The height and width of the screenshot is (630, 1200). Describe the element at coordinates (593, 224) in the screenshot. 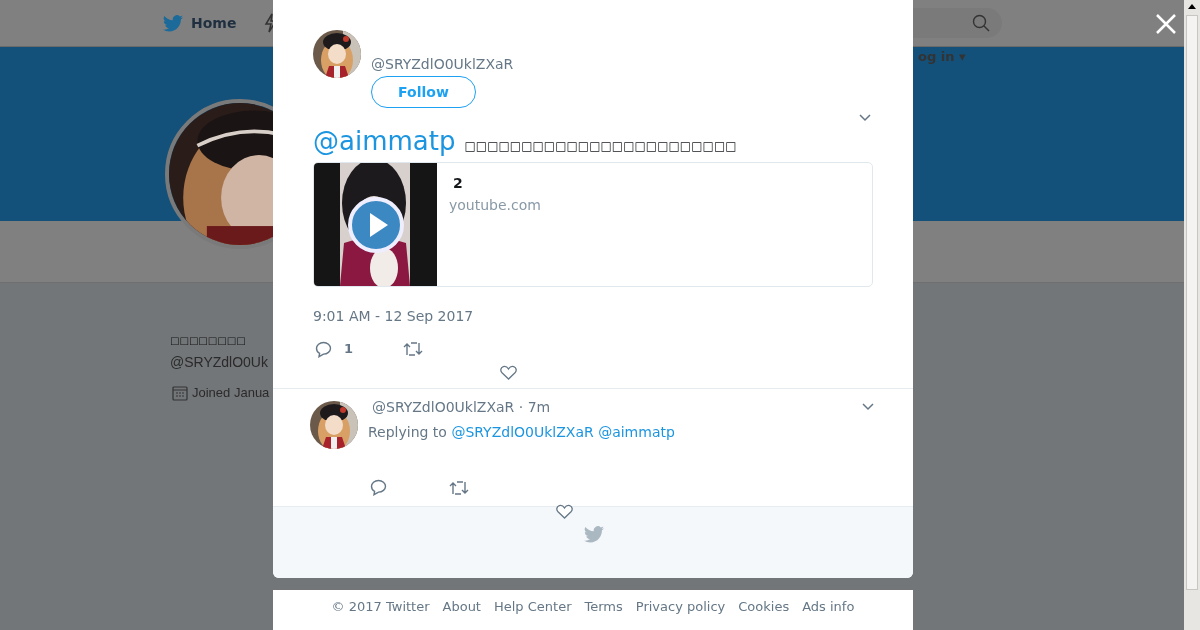

I see `link-card: 2 youtube.com` at that location.